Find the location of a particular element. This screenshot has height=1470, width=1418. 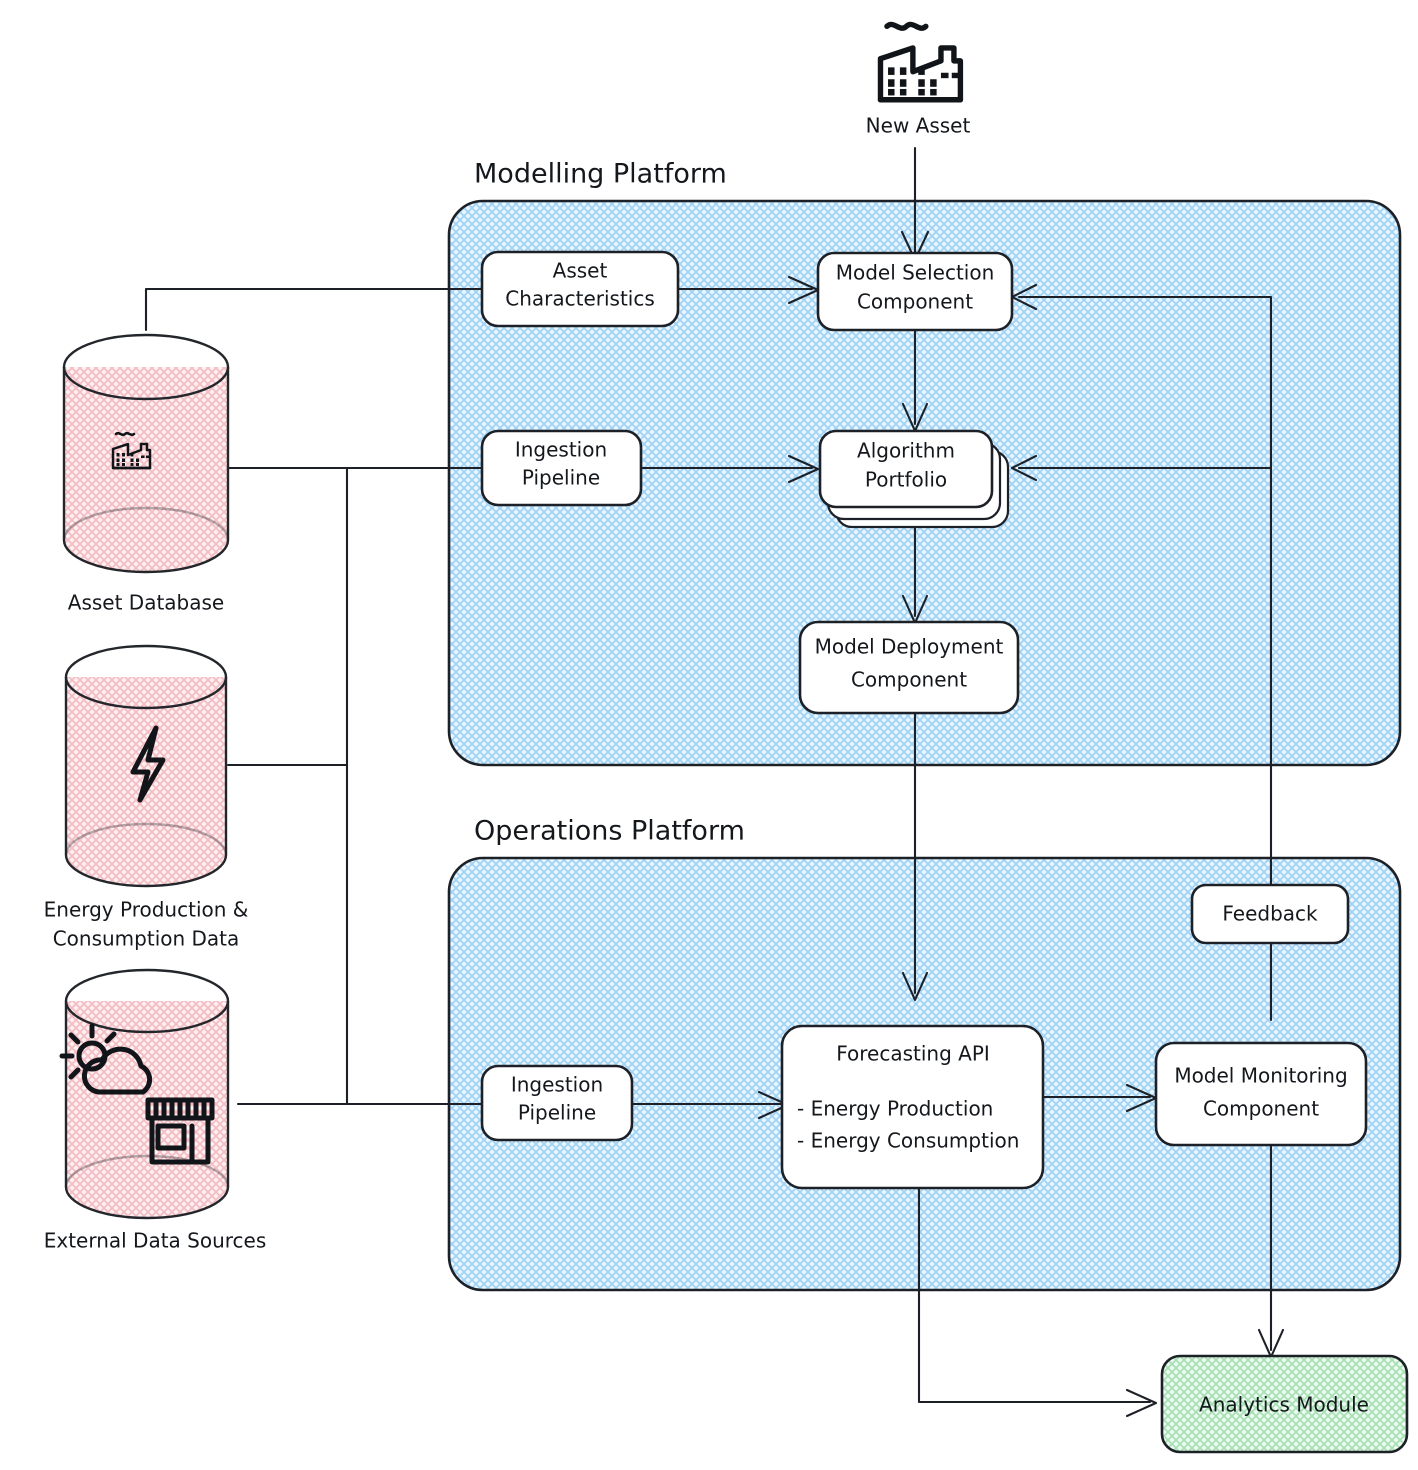

analytics-module-label: Analytics Module is located at coordinates (1284, 1405).